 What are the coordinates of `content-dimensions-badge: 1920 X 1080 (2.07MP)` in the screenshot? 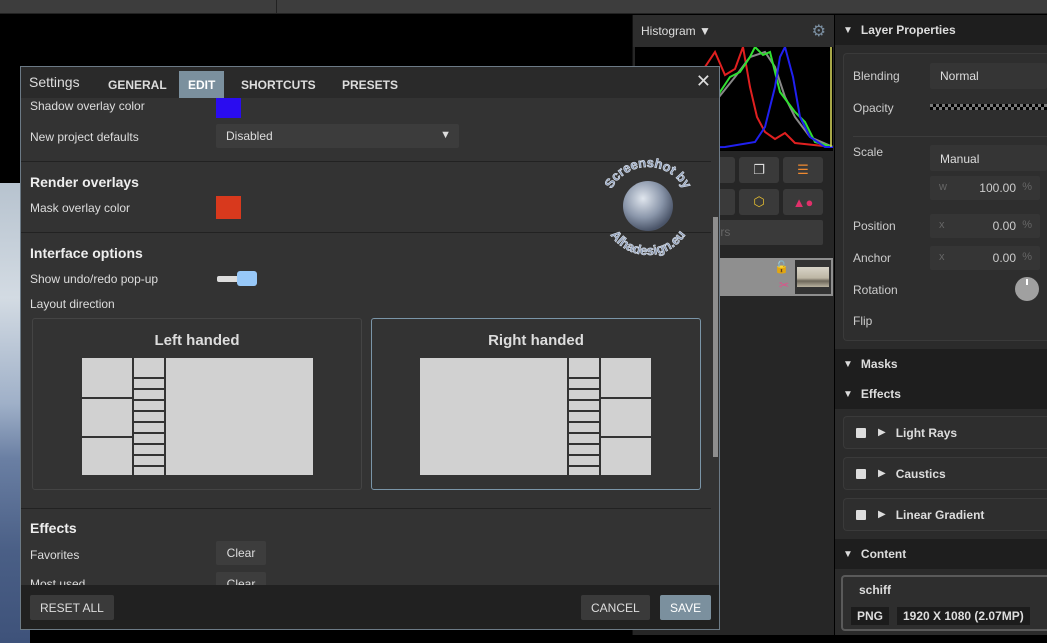 It's located at (963, 616).